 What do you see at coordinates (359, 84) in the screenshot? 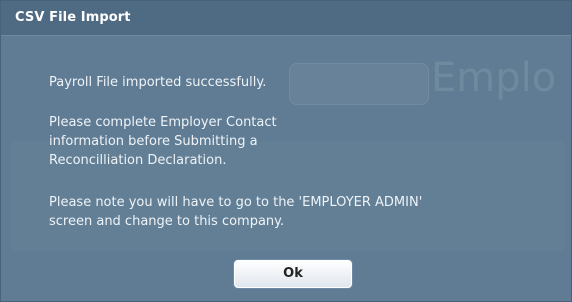
I see `background-button-shape` at bounding box center [359, 84].